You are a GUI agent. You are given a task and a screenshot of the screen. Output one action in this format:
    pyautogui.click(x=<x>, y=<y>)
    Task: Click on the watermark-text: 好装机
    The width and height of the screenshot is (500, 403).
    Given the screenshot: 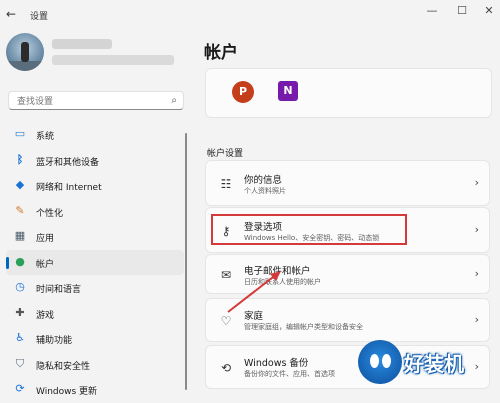 What is the action you would take?
    pyautogui.click(x=434, y=364)
    